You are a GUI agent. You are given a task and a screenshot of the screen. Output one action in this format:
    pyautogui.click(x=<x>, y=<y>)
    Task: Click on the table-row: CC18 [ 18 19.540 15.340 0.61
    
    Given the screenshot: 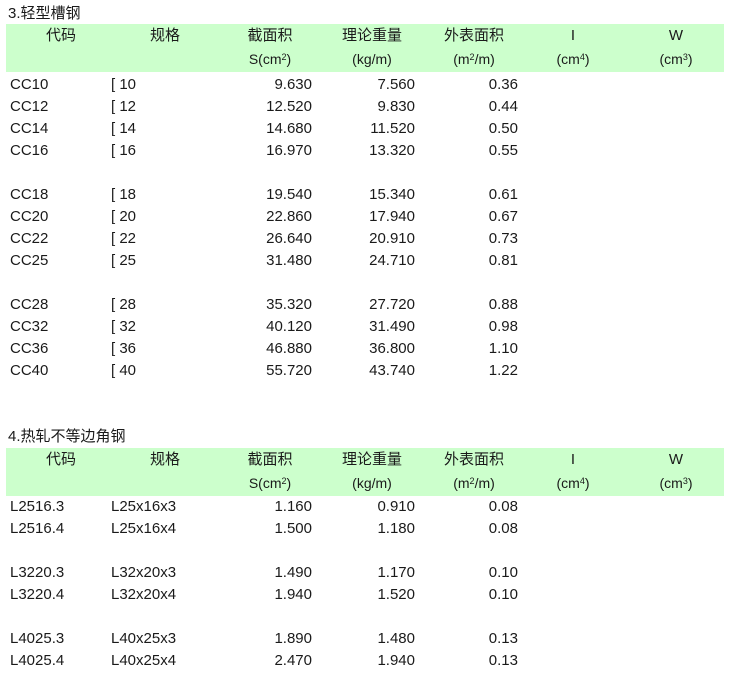 What is the action you would take?
    pyautogui.click(x=366, y=195)
    